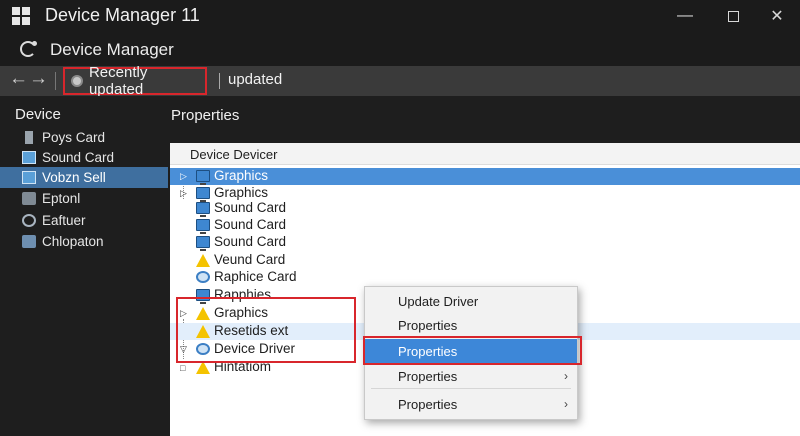  Describe the element at coordinates (205, 115) in the screenshot. I see `page-title: Properties` at that location.